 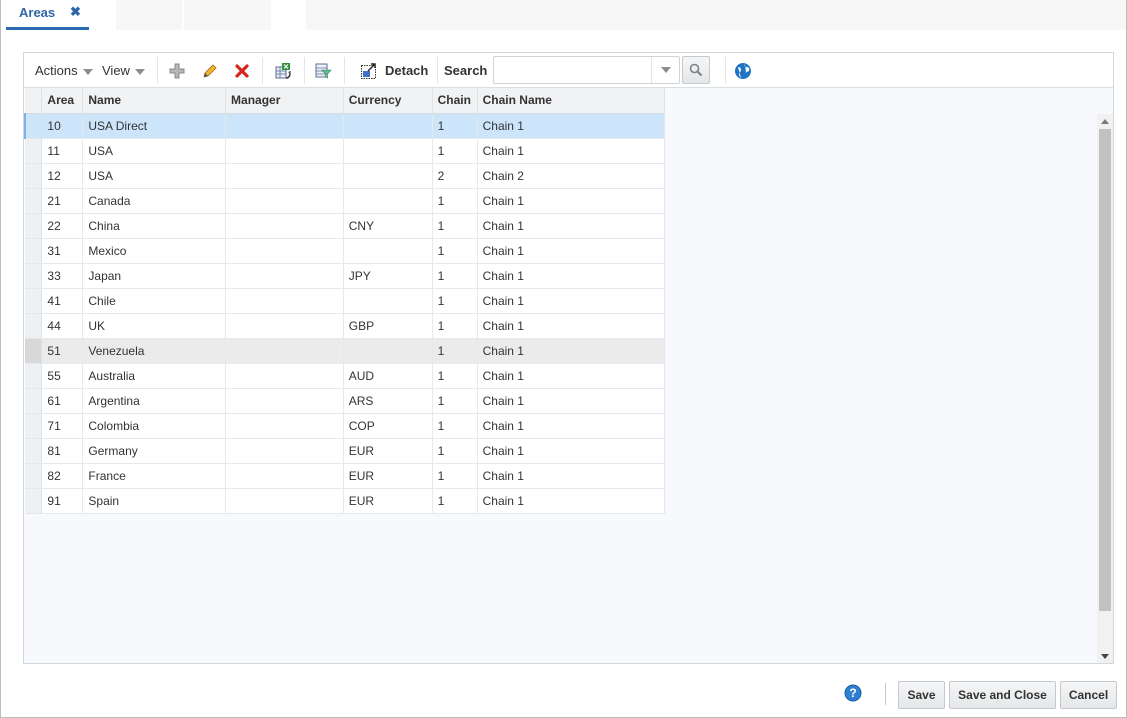 I want to click on table-row: 41 Chile 1 Chain 1, so click(x=345, y=301).